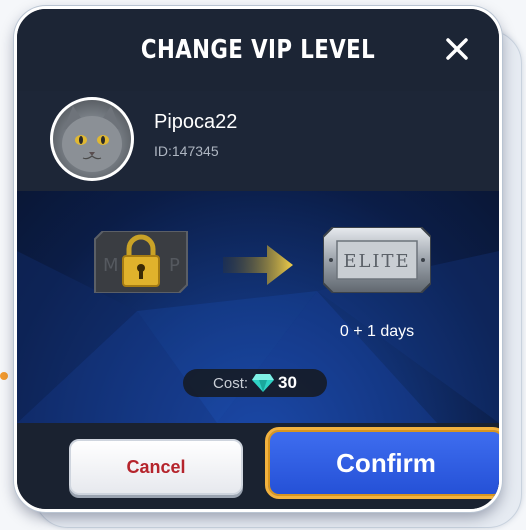 The height and width of the screenshot is (530, 526). What do you see at coordinates (263, 383) in the screenshot?
I see `diamond-icon` at bounding box center [263, 383].